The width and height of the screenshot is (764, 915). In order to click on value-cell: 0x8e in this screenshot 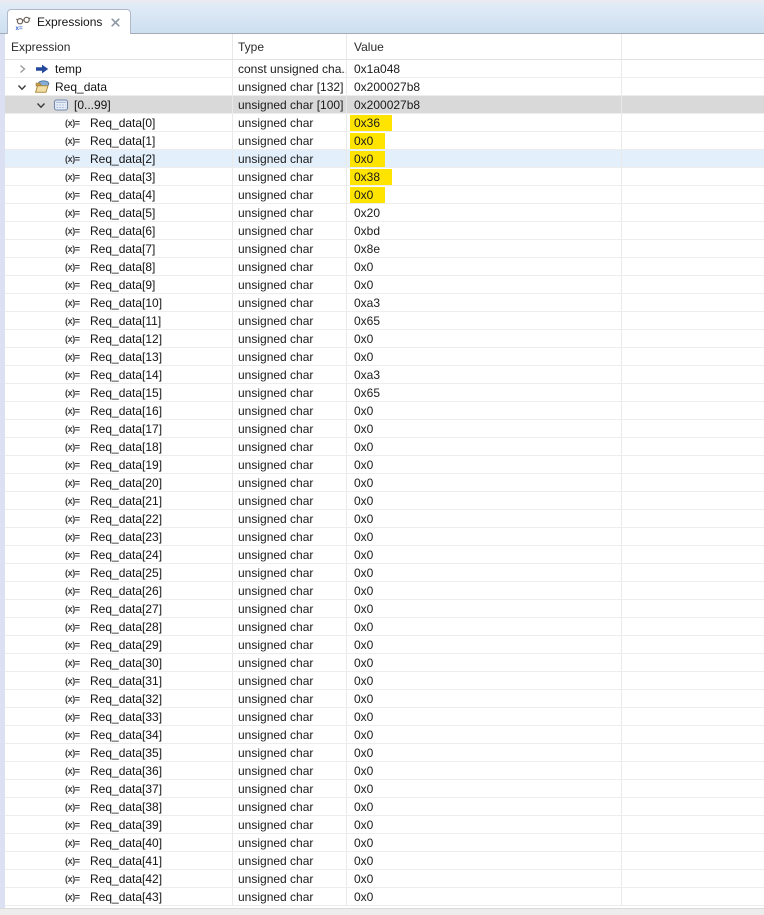, I will do `click(484, 248)`.